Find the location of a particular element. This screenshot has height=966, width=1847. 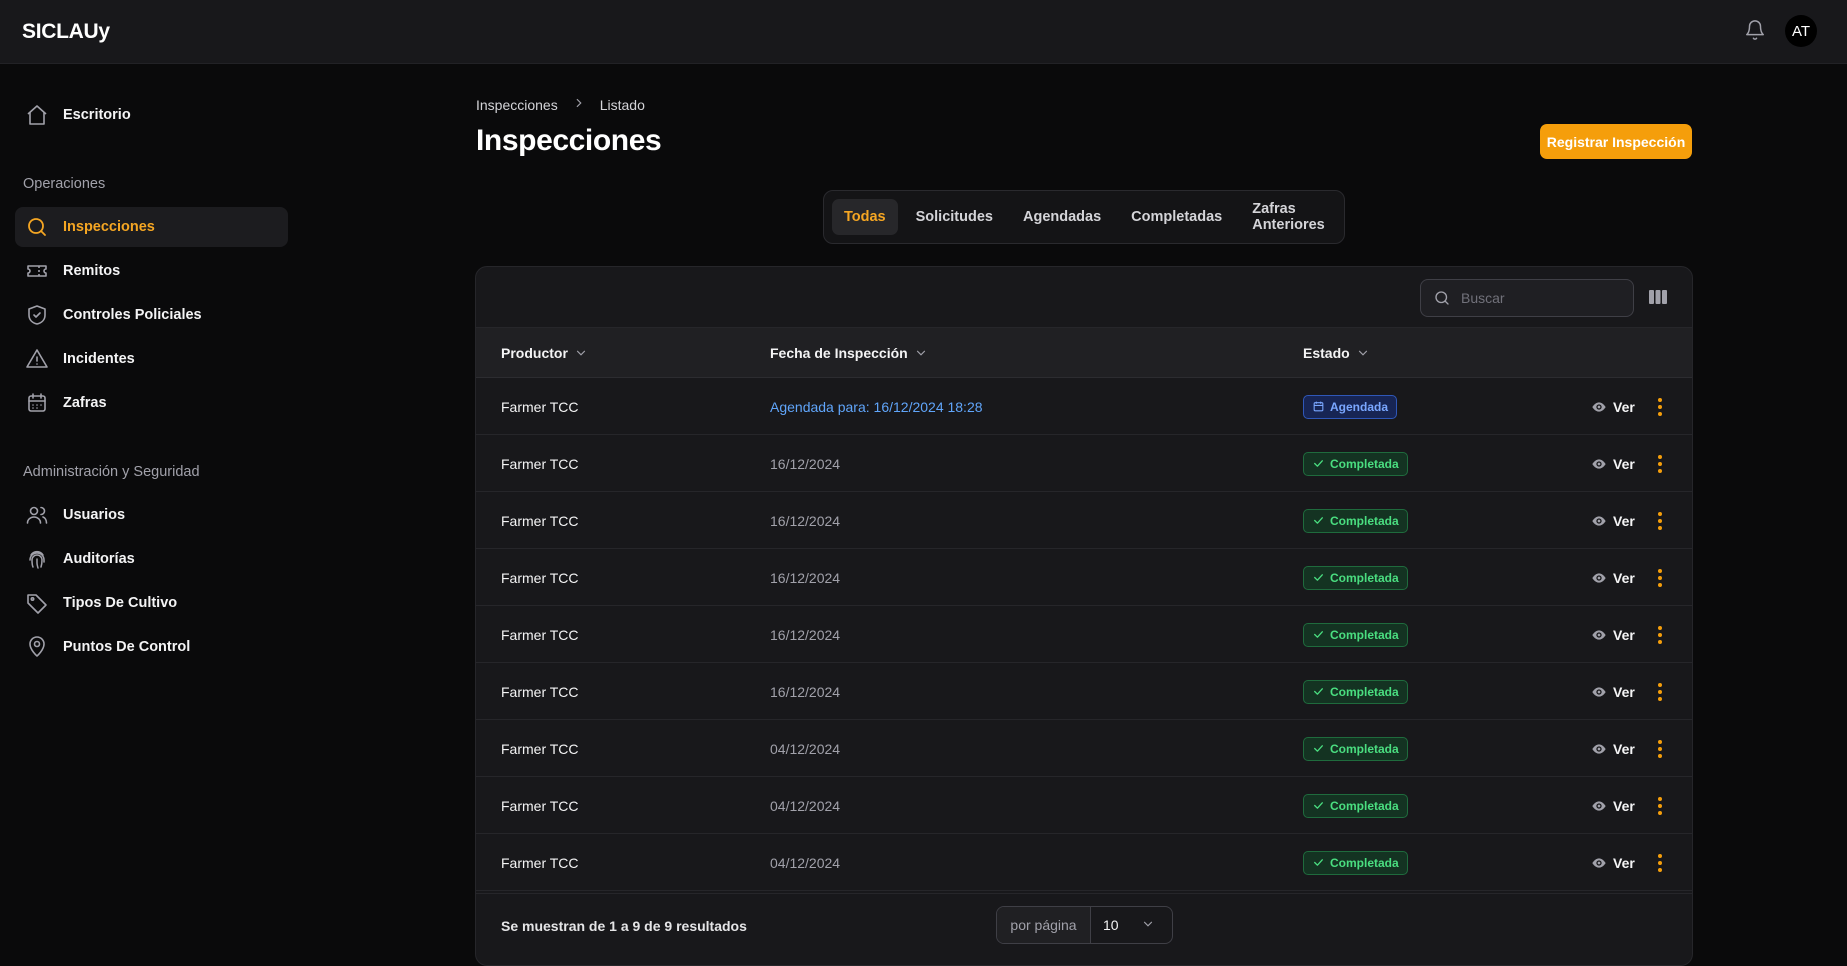

sidebar-item-auditorias: Auditorías is located at coordinates (151, 559).